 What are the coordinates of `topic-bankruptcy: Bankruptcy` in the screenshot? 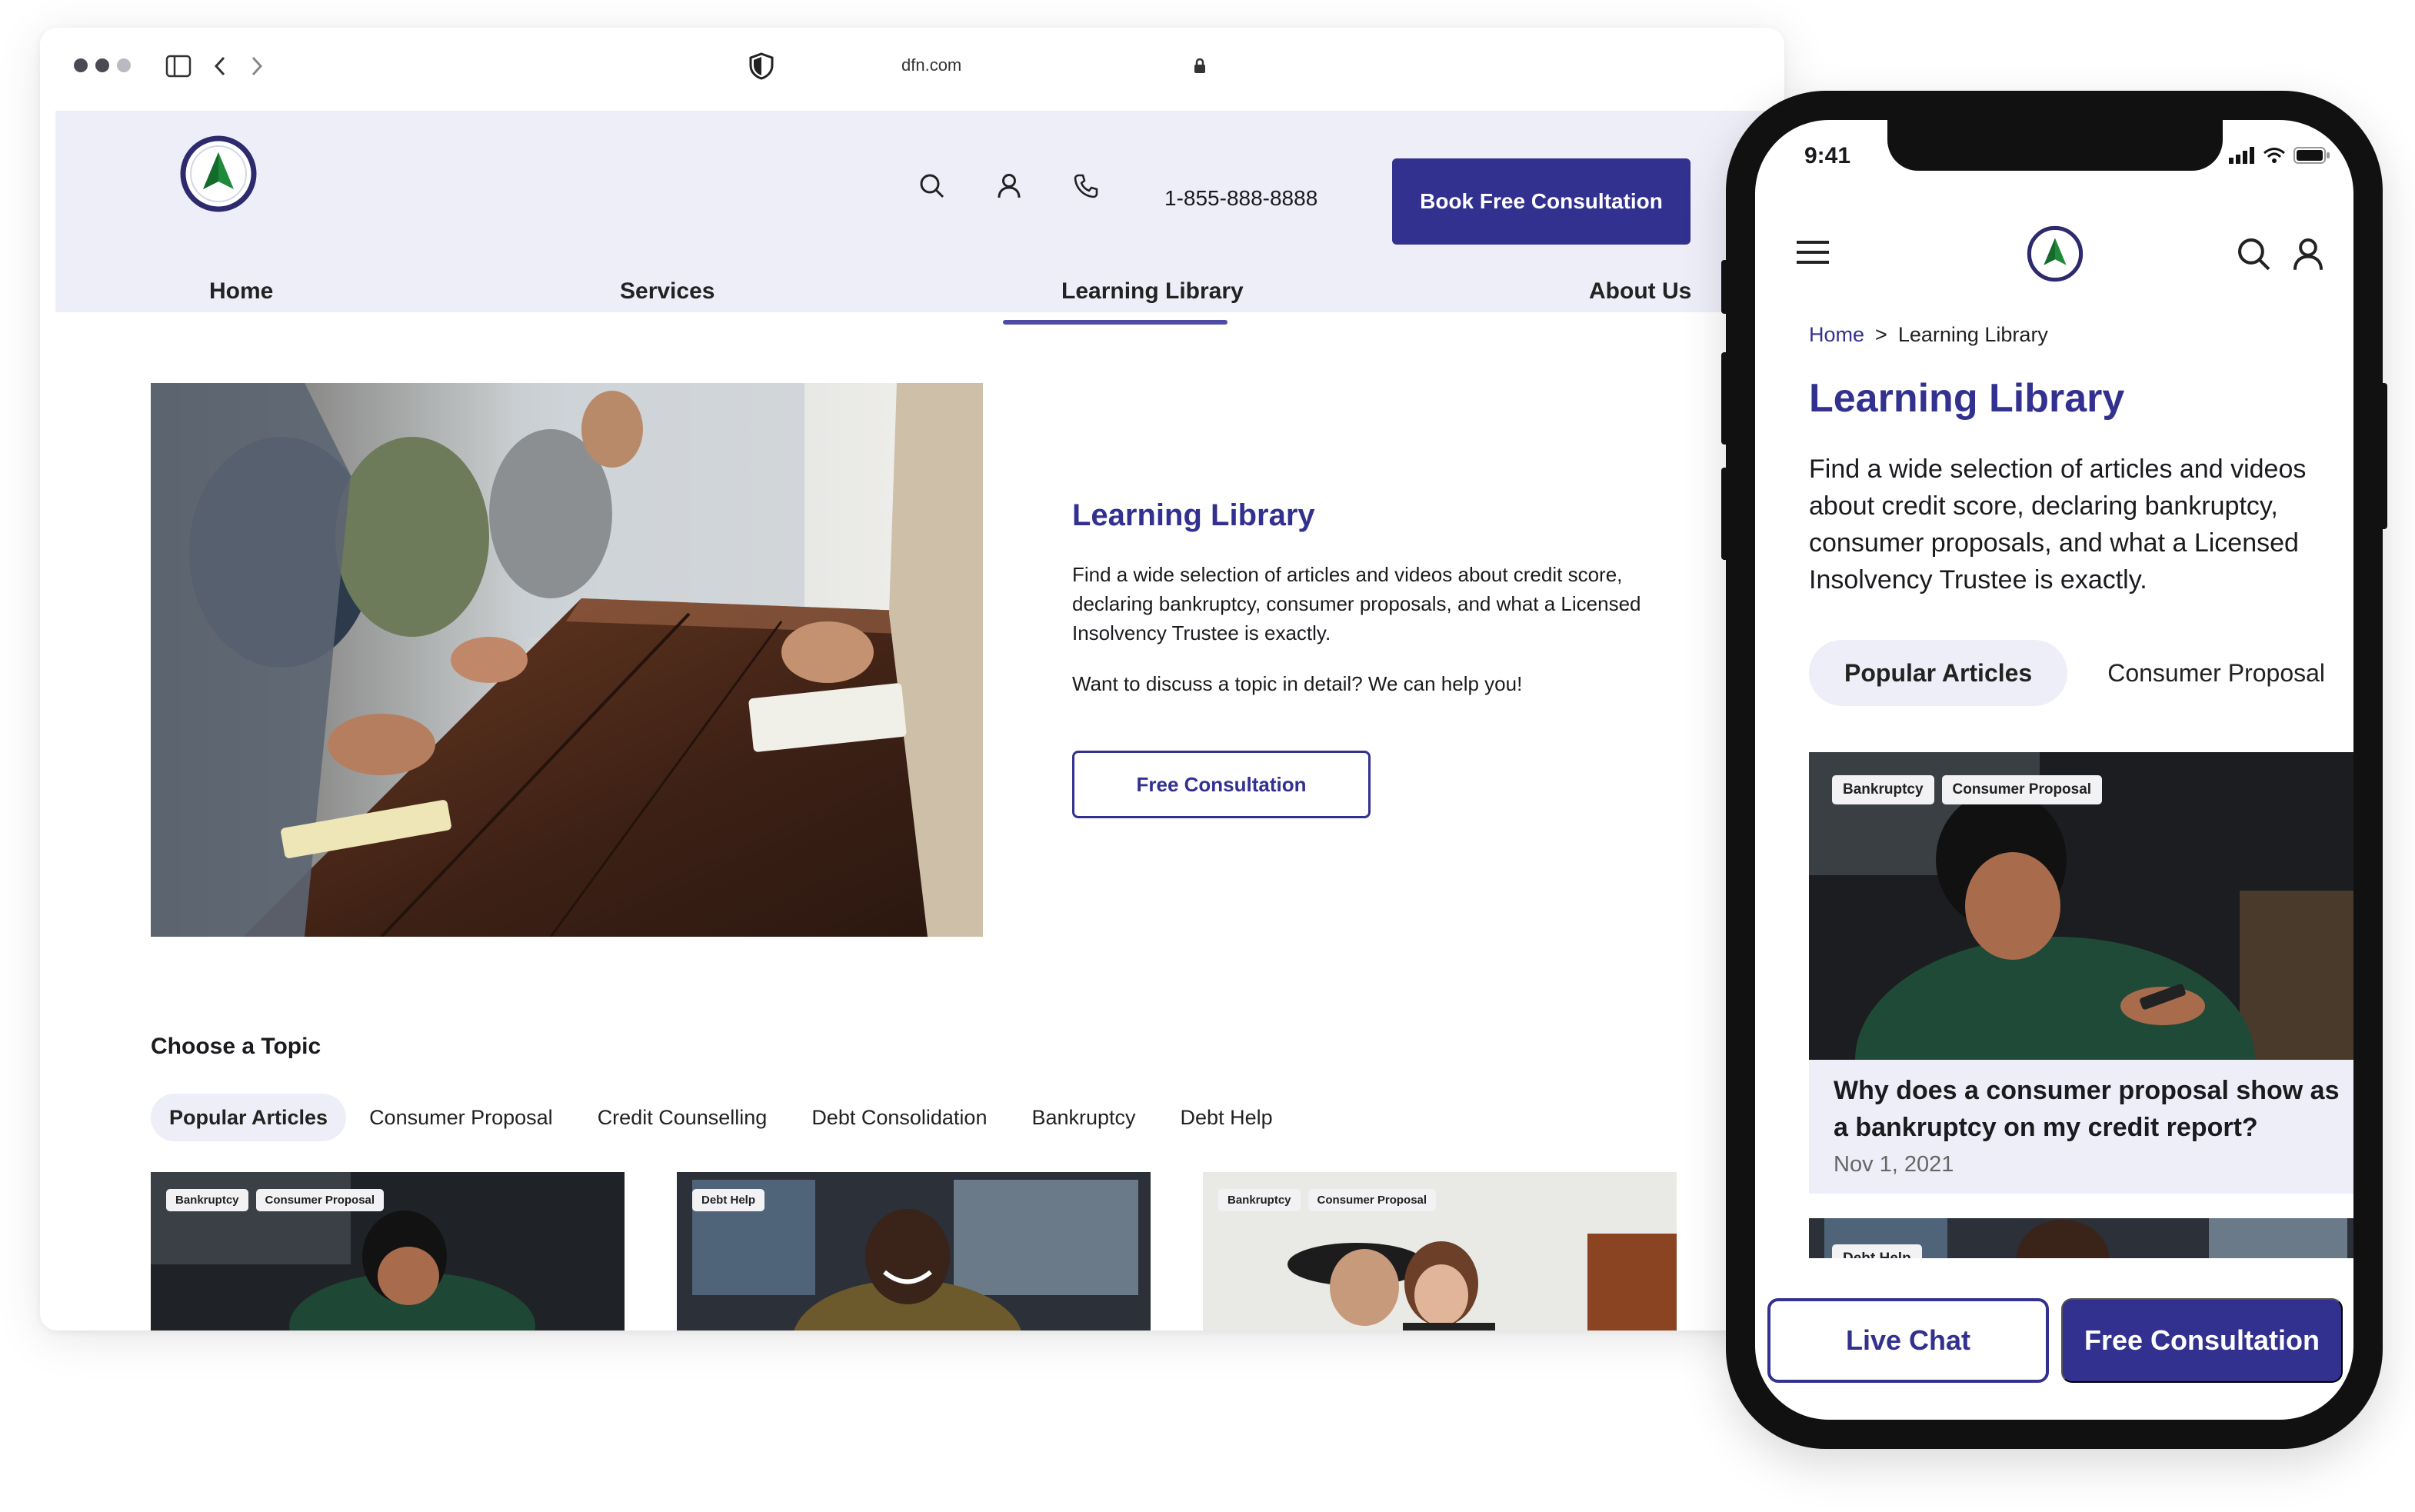 It's located at (1083, 1117).